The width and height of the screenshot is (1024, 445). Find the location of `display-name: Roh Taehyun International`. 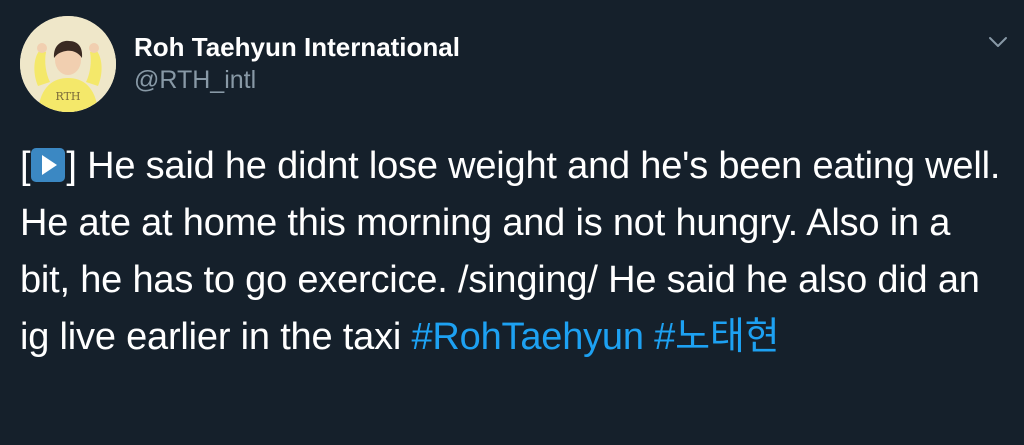

display-name: Roh Taehyun International is located at coordinates (297, 47).